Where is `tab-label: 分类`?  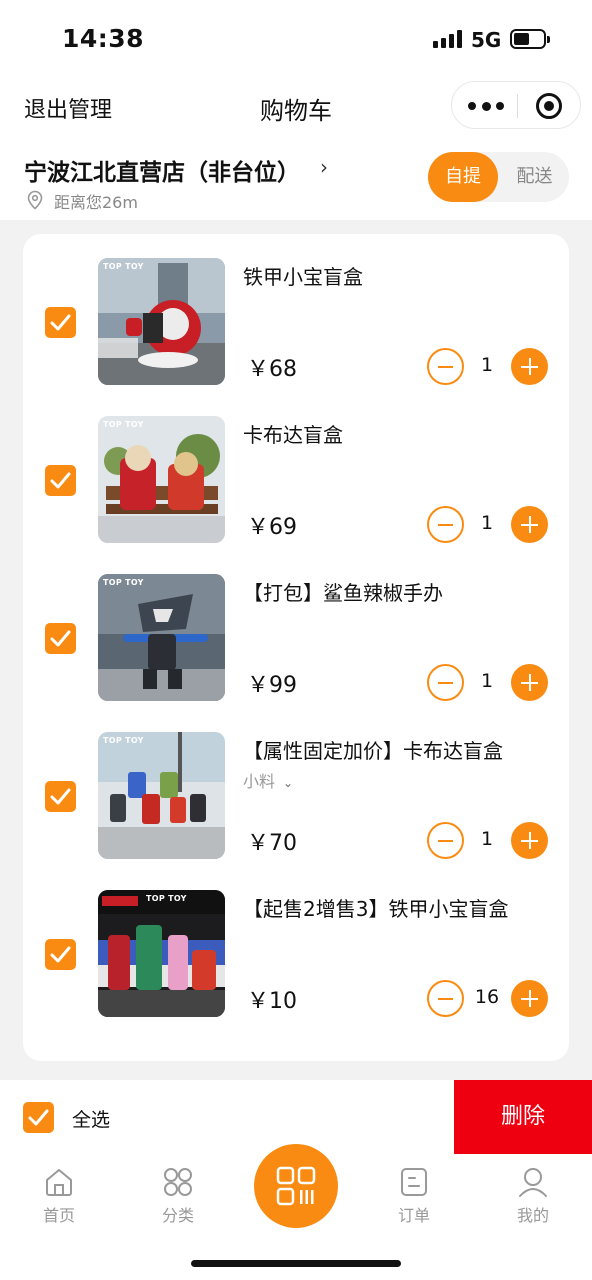
tab-label: 分类 is located at coordinates (177, 1215).